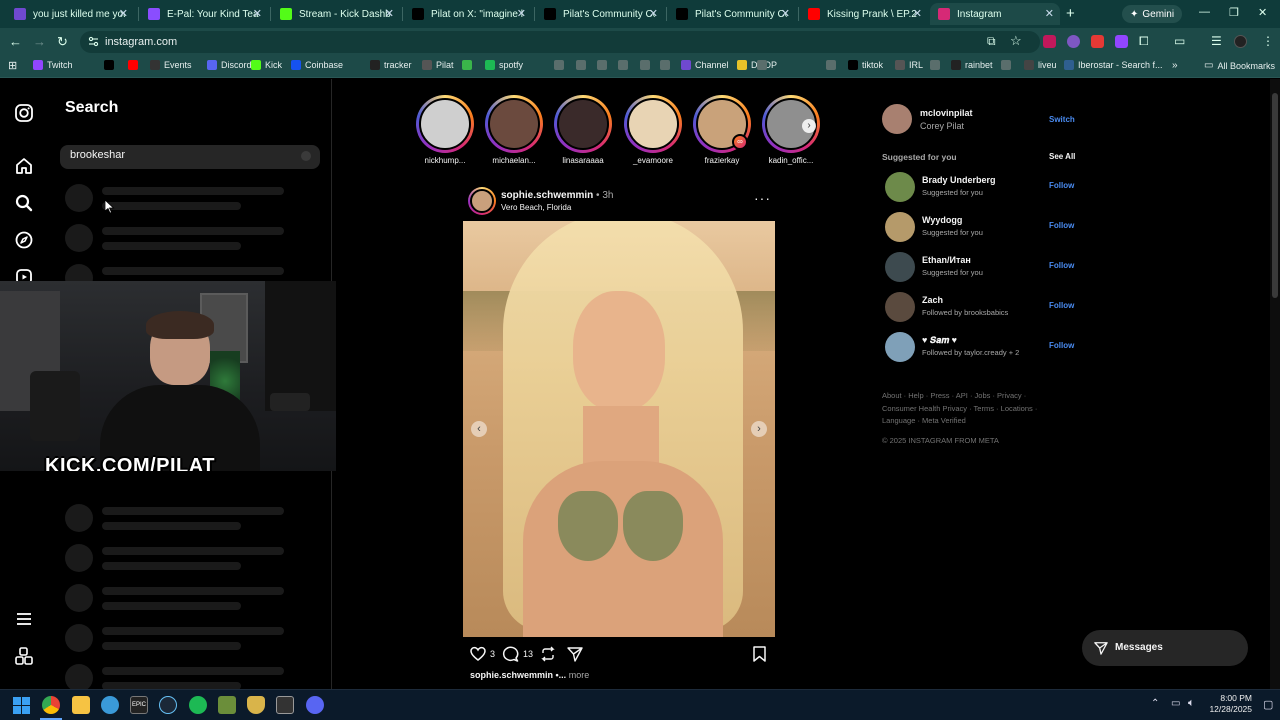  What do you see at coordinates (24, 619) in the screenshot?
I see `more-menu-icon` at bounding box center [24, 619].